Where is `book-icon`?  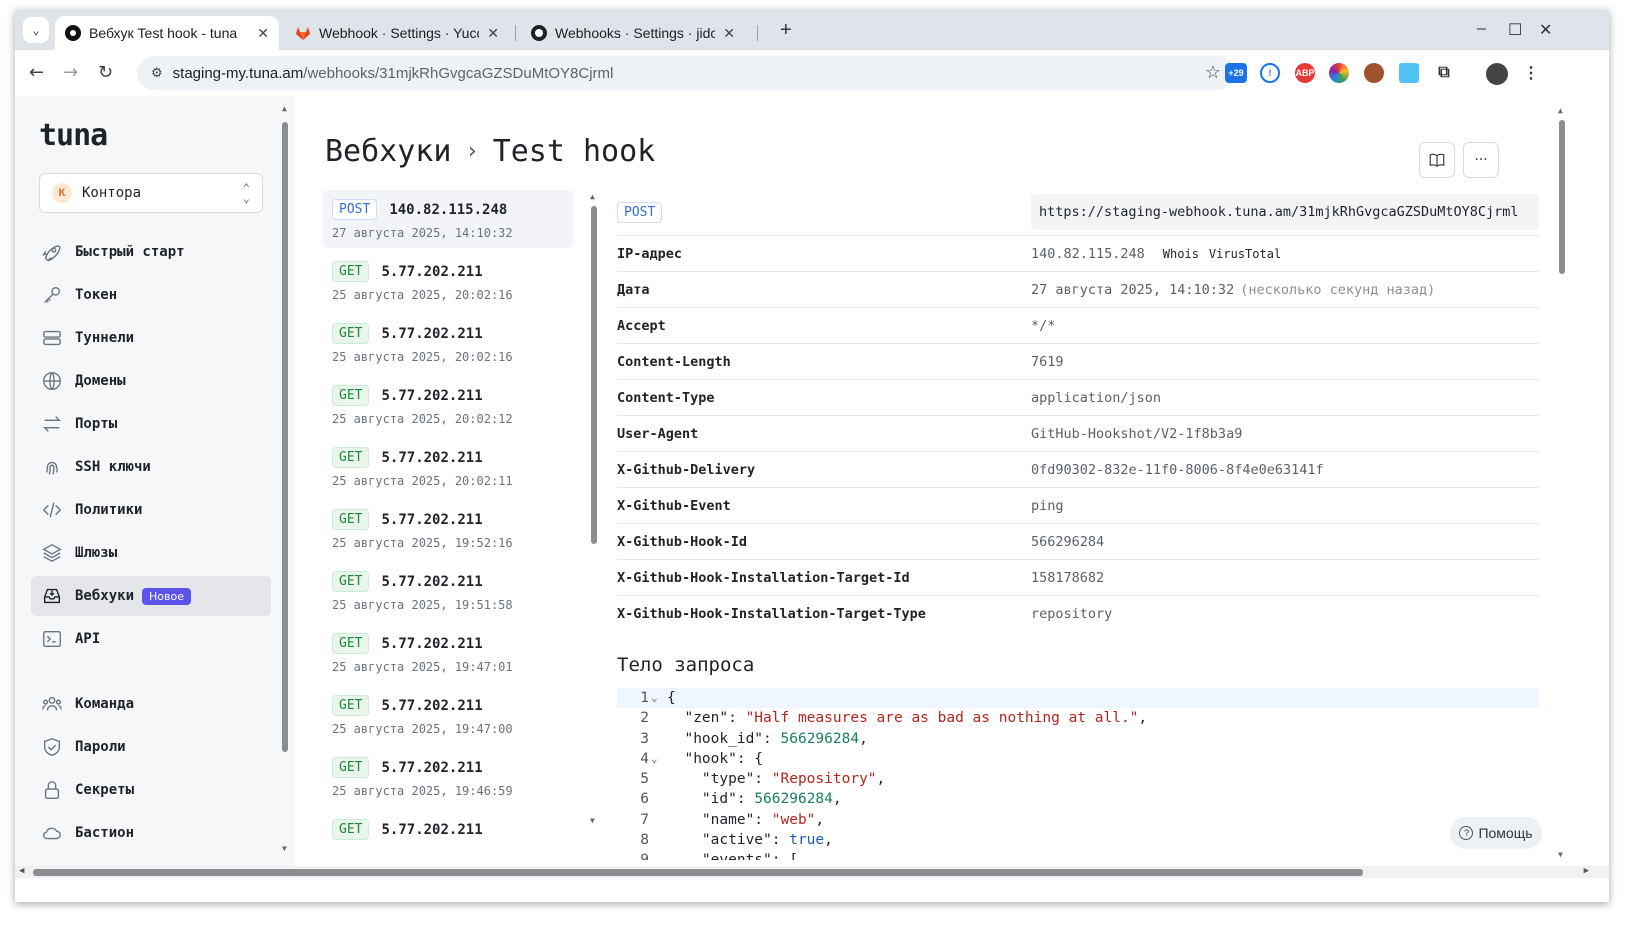 book-icon is located at coordinates (1437, 160).